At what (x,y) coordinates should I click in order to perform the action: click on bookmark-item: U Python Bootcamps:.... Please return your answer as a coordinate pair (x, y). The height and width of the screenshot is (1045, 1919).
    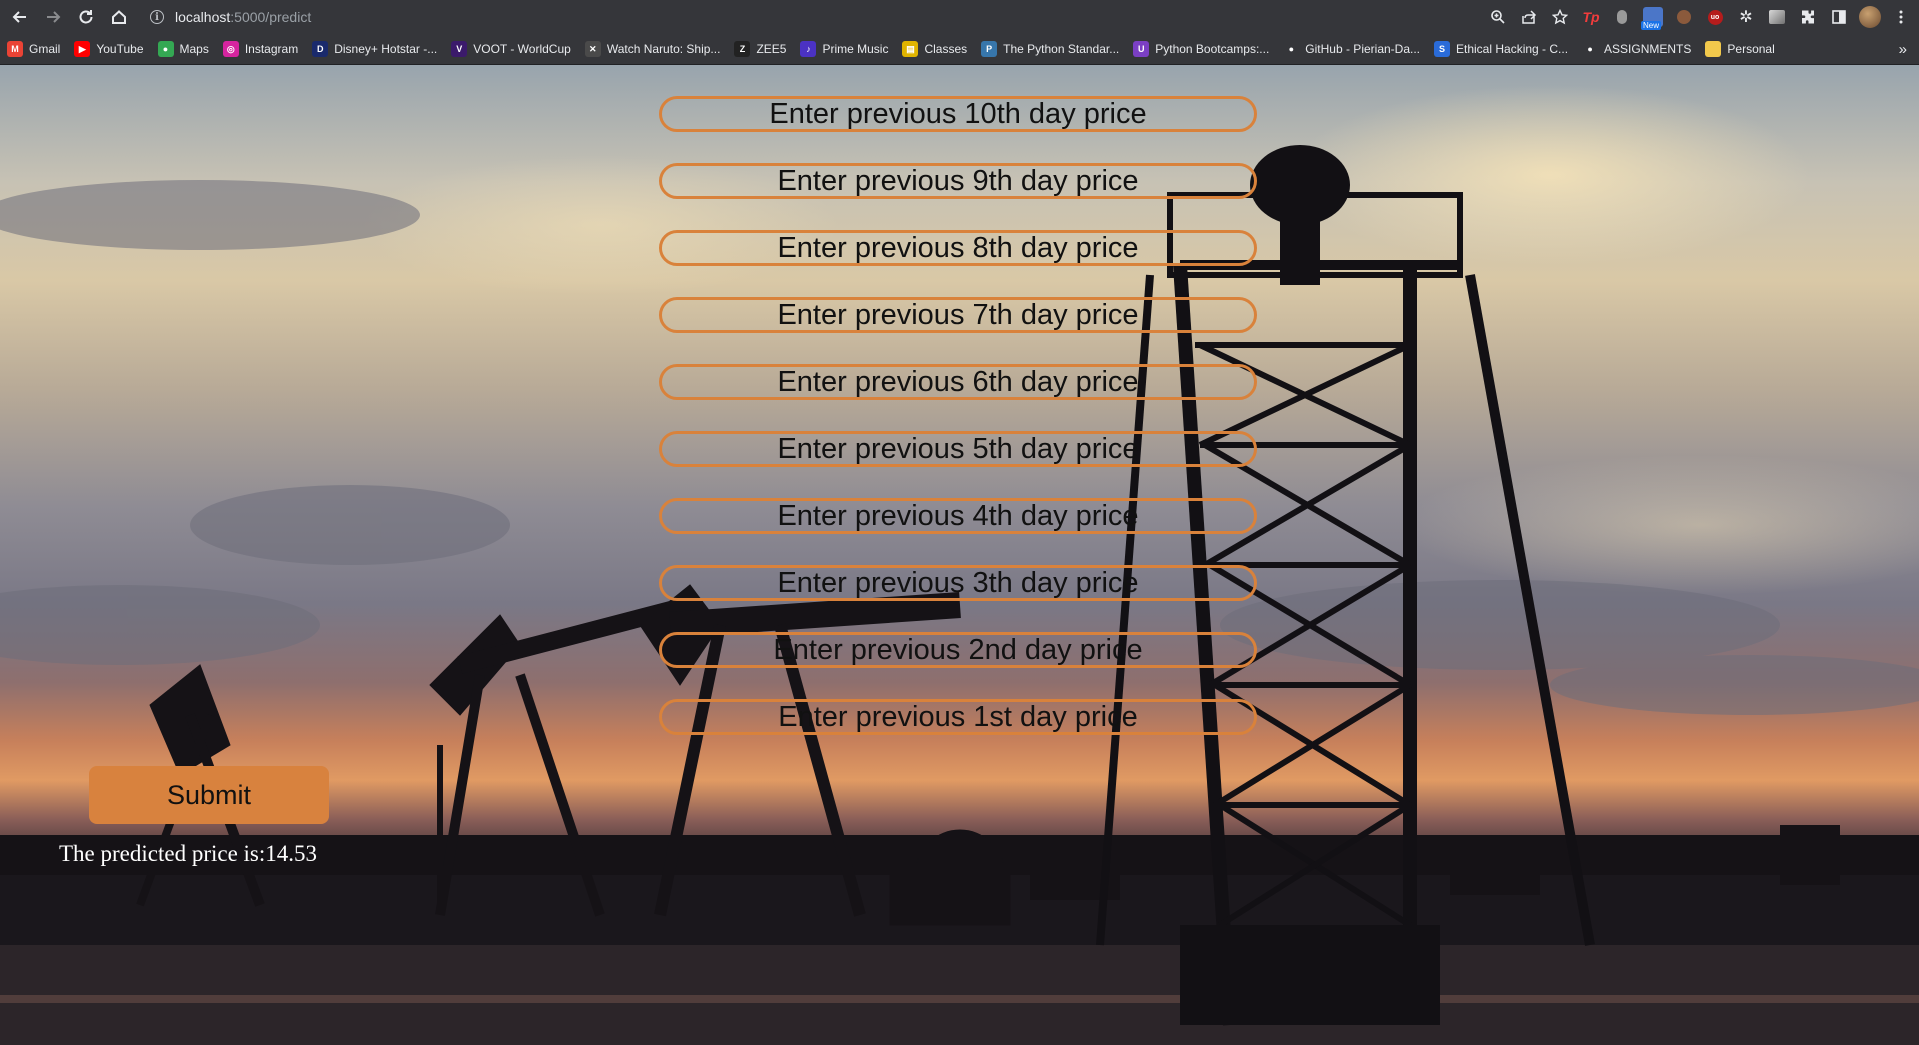
    Looking at the image, I should click on (1201, 49).